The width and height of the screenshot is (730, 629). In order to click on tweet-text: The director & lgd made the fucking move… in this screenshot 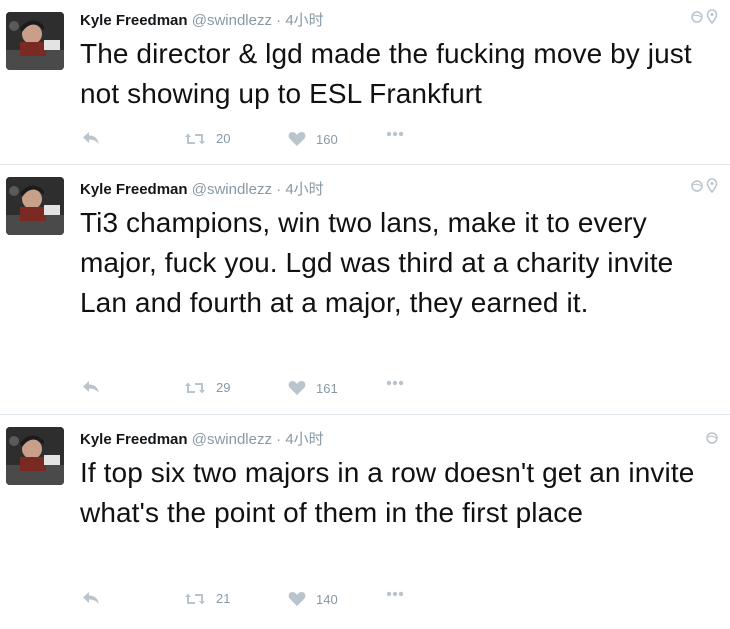, I will do `click(386, 73)`.